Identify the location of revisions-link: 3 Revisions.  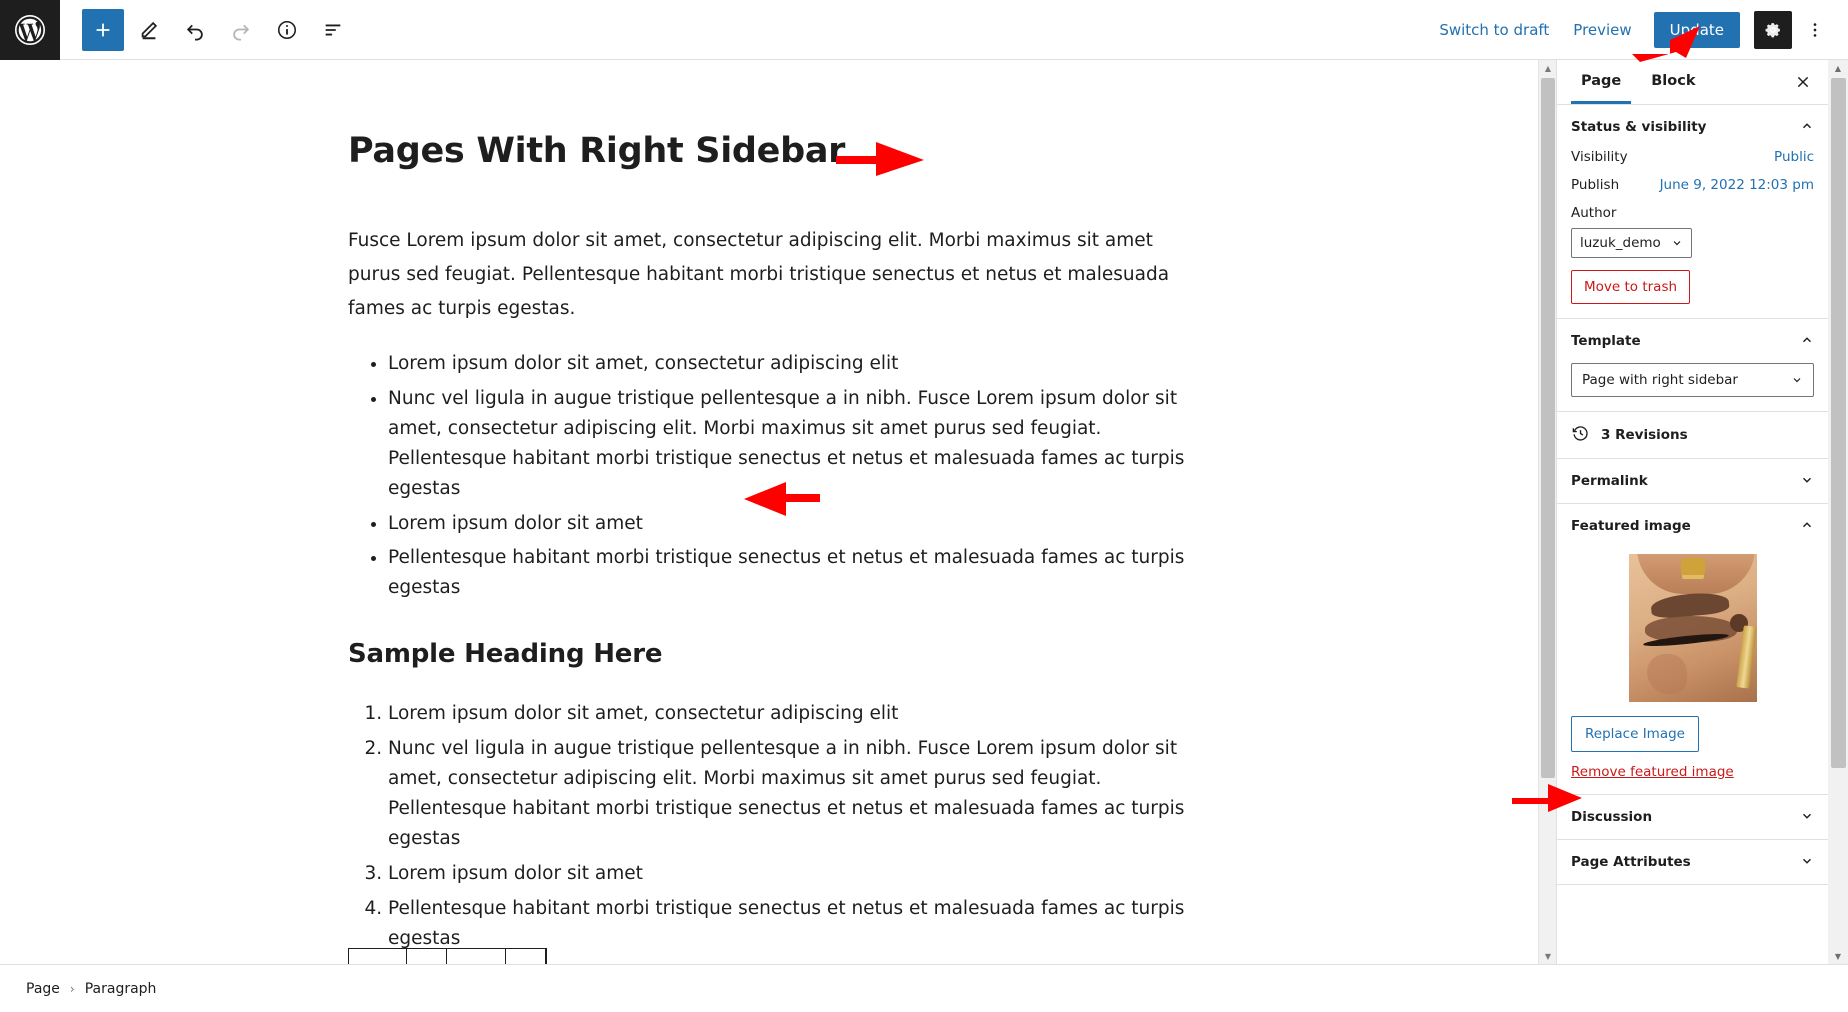
(1692, 435).